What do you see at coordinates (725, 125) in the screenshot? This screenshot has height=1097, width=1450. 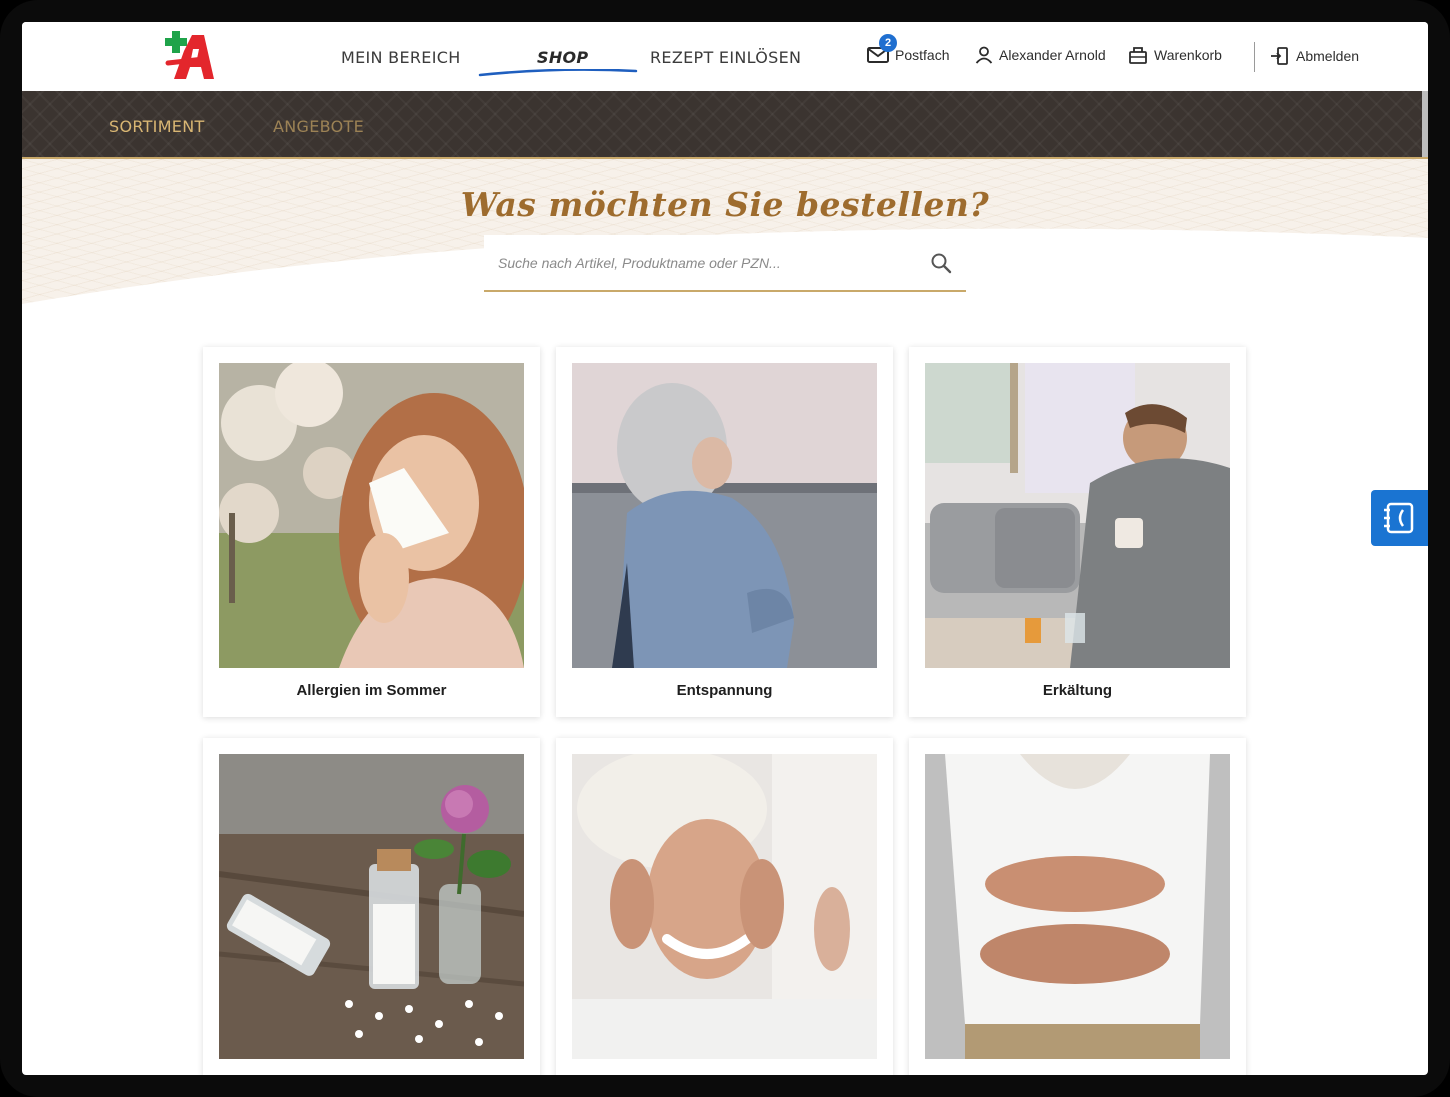 I see `sub-navigation: SORTIMENT ANGEBOTE` at bounding box center [725, 125].